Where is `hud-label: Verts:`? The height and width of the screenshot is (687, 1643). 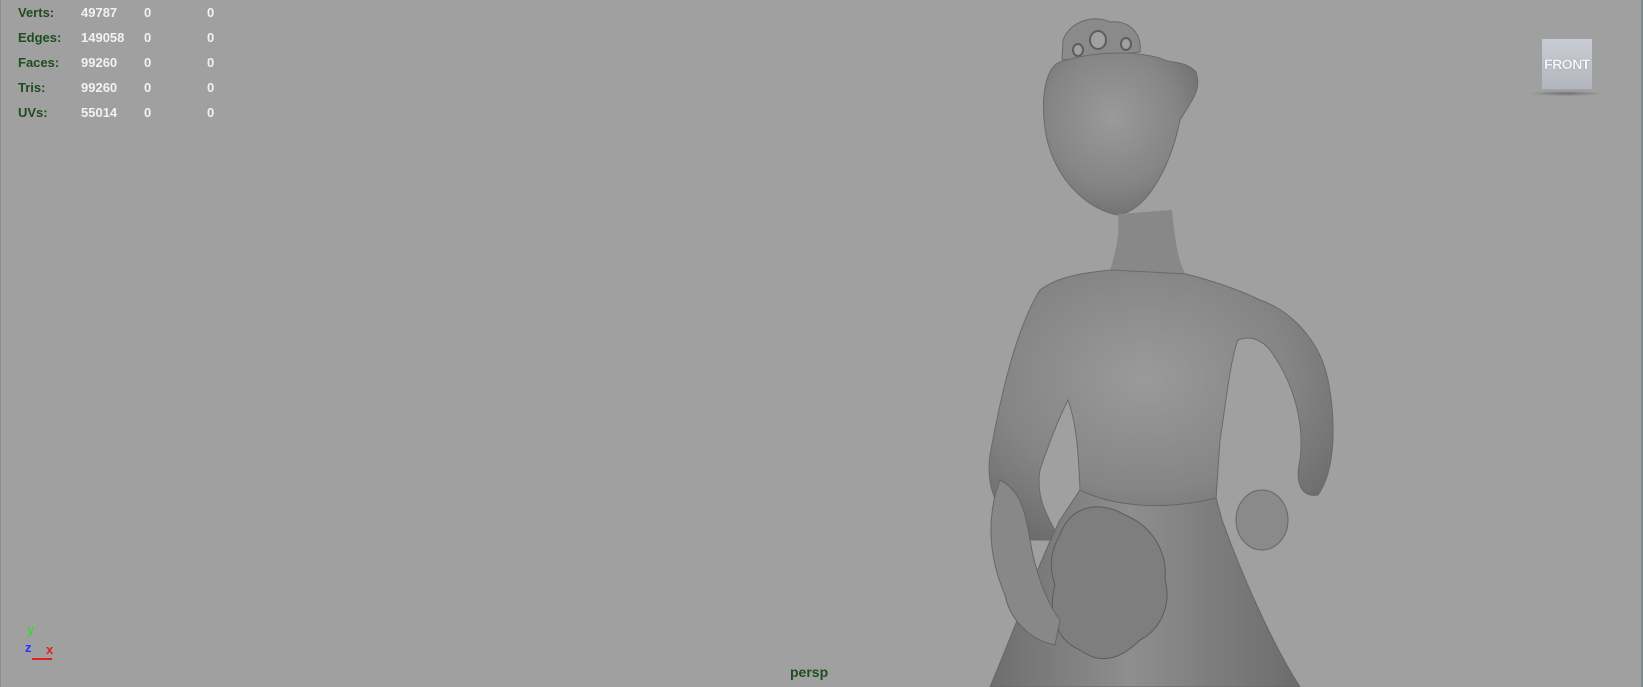 hud-label: Verts: is located at coordinates (36, 12).